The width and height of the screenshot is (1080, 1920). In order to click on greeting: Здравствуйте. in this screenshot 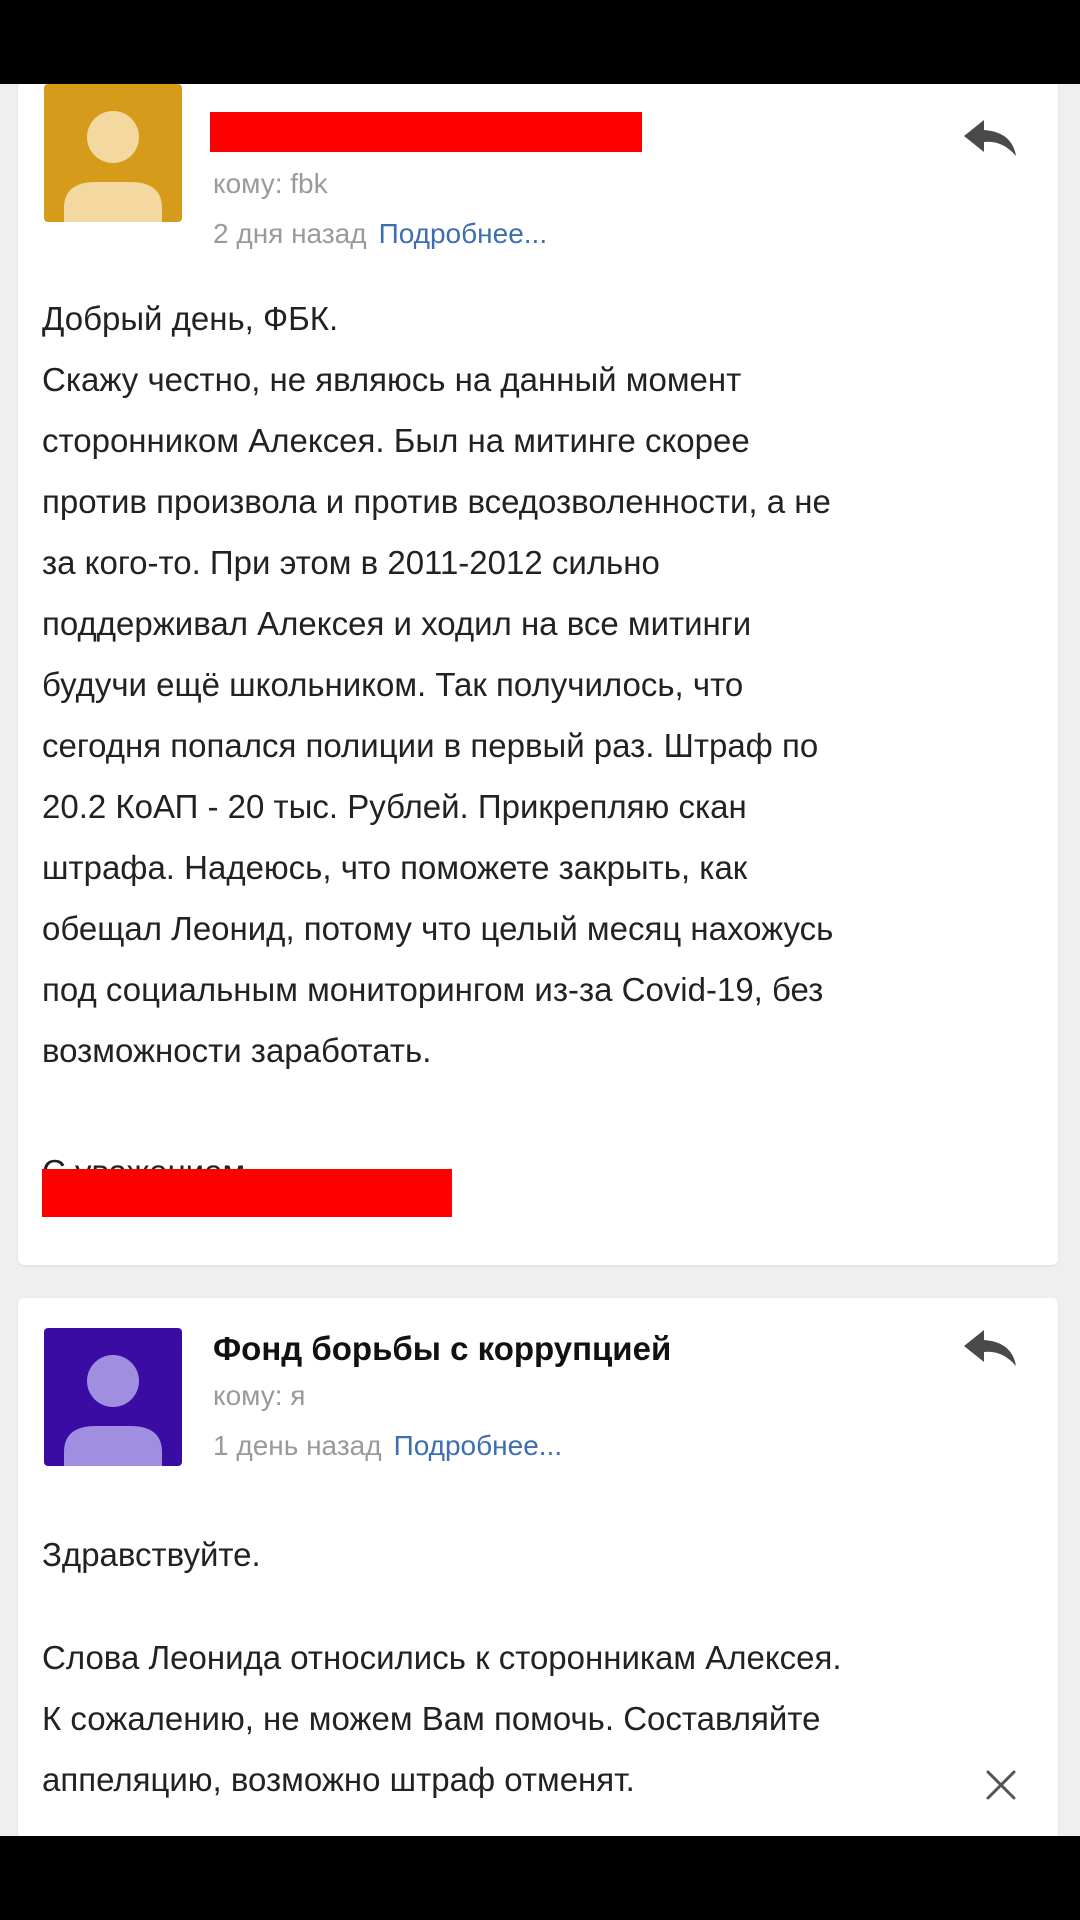, I will do `click(151, 1554)`.